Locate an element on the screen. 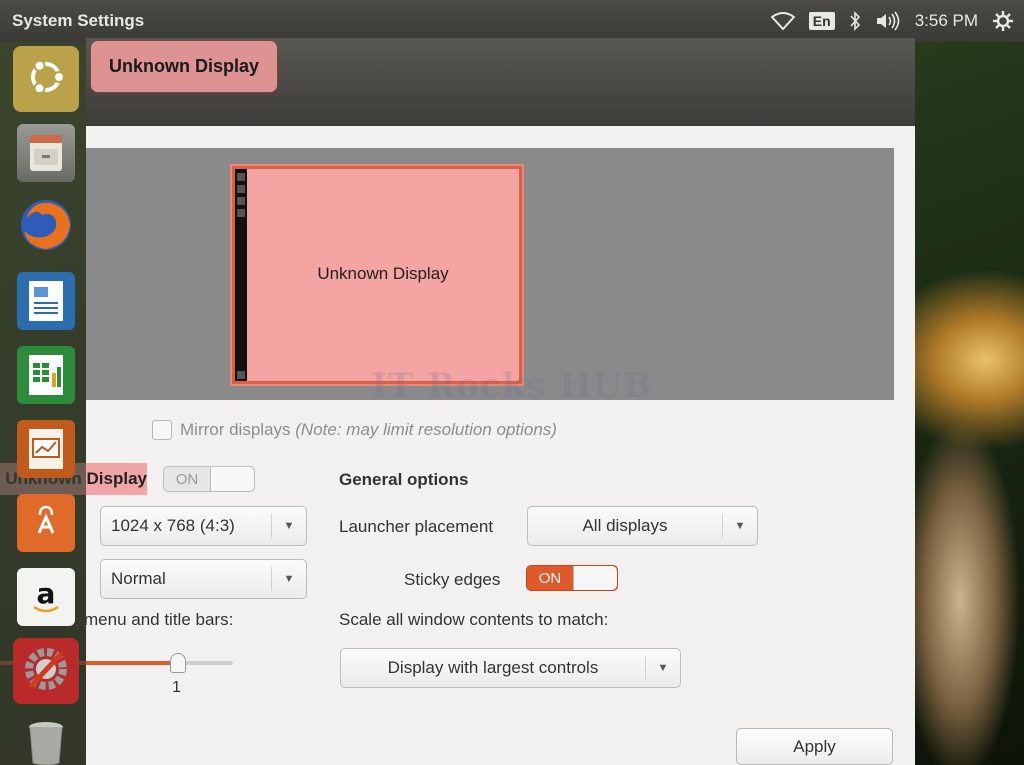  language-badge: En is located at coordinates (821, 21).